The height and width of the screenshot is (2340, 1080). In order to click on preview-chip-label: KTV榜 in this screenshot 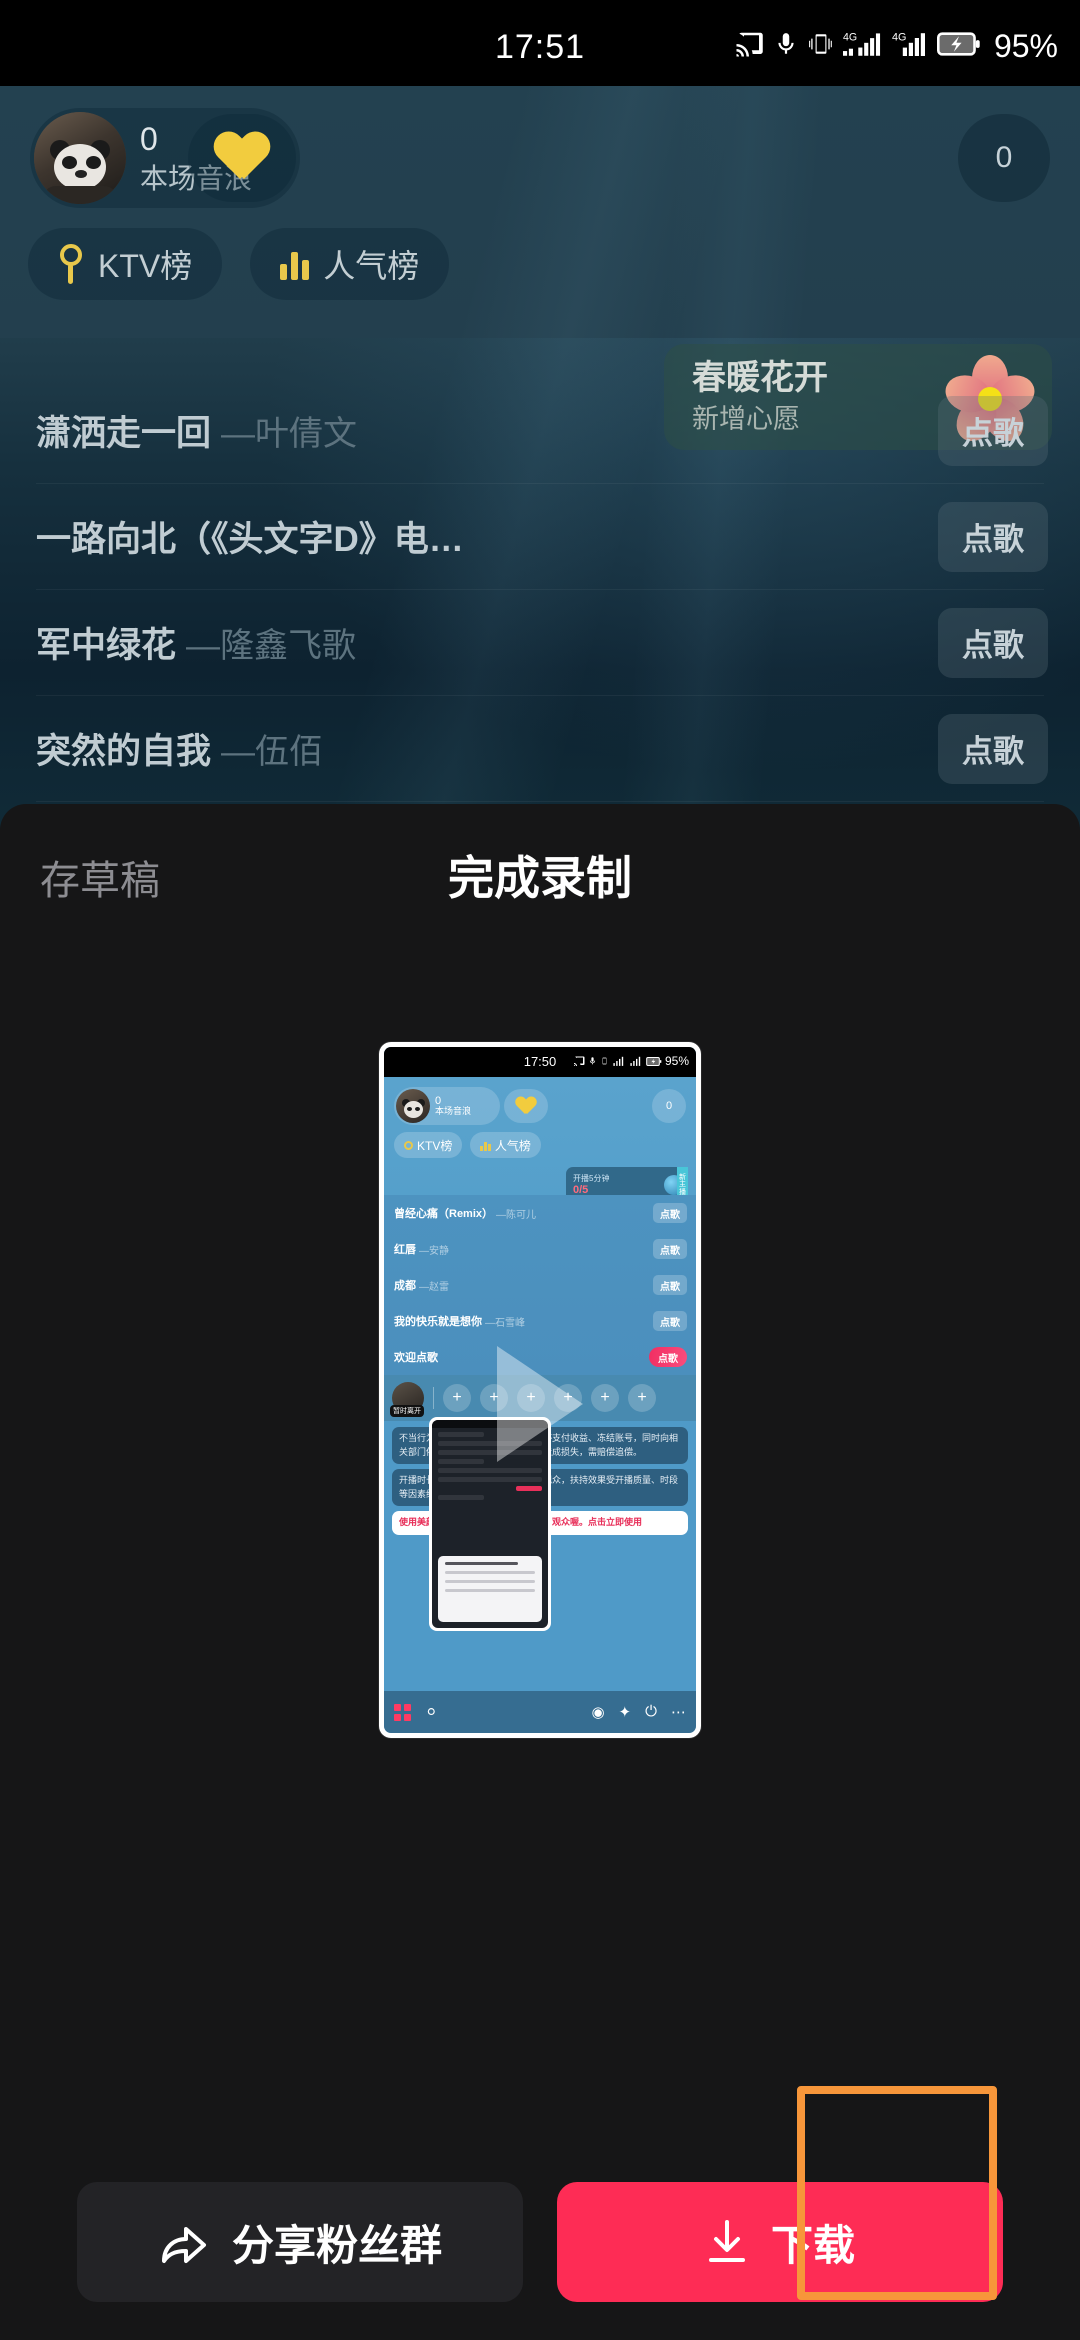, I will do `click(435, 1145)`.